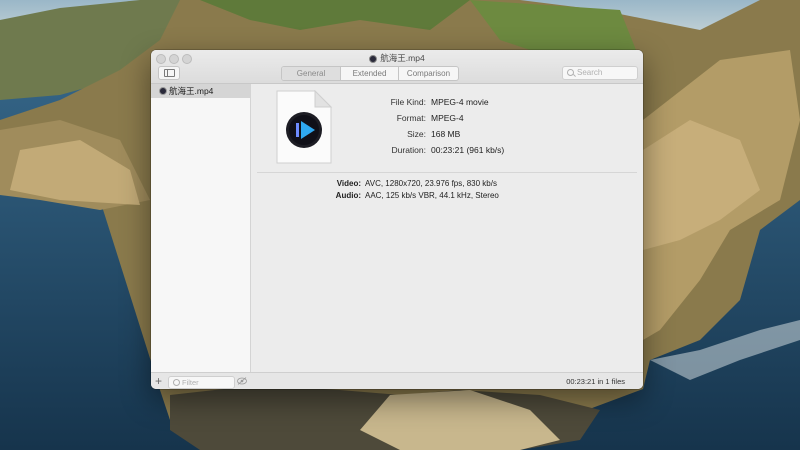 This screenshot has height=450, width=800. What do you see at coordinates (460, 102) in the screenshot?
I see `property-value: MPEG-4 movie` at bounding box center [460, 102].